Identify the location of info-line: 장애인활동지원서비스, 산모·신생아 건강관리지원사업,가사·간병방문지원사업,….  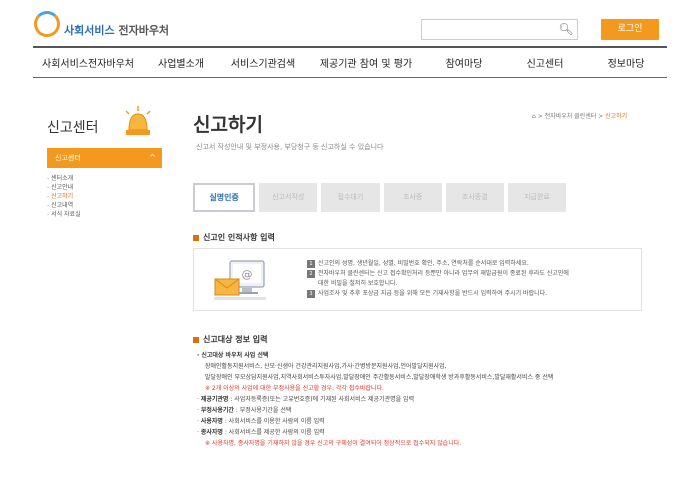
(326, 366).